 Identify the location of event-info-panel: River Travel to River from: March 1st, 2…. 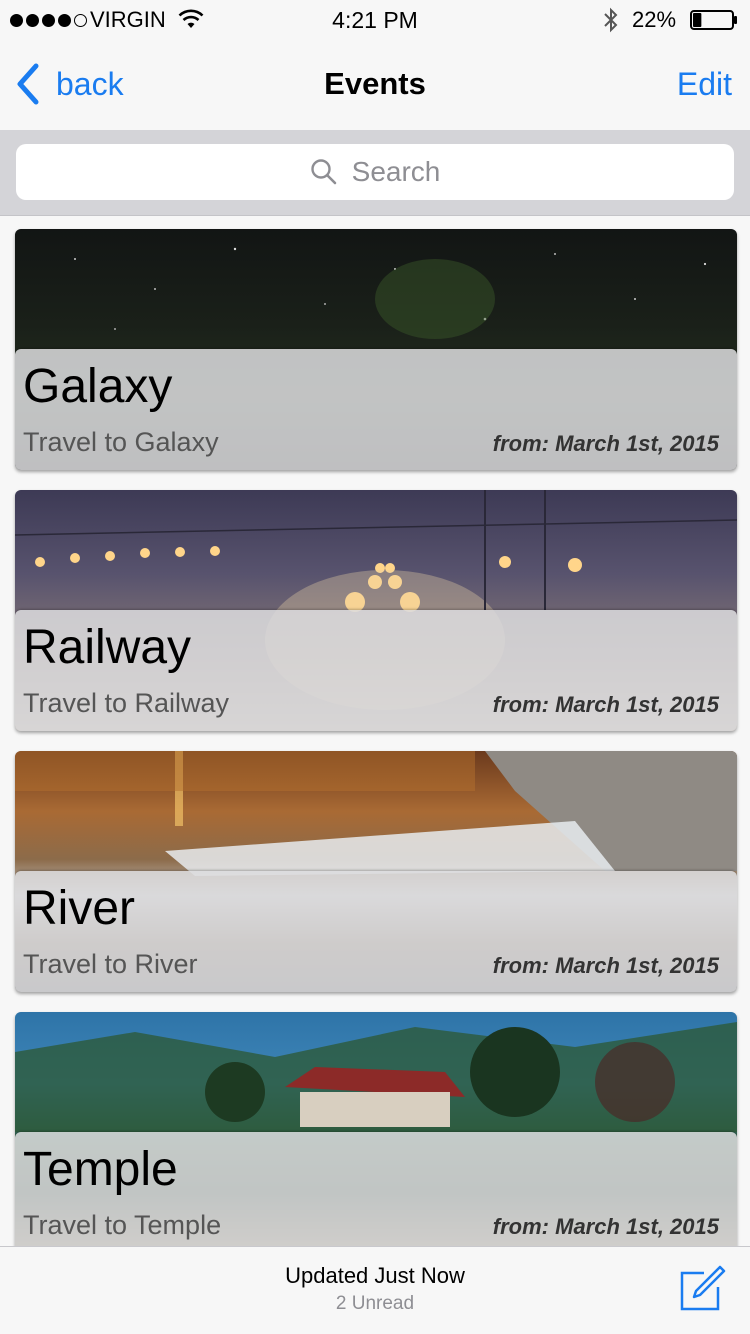
(376, 931).